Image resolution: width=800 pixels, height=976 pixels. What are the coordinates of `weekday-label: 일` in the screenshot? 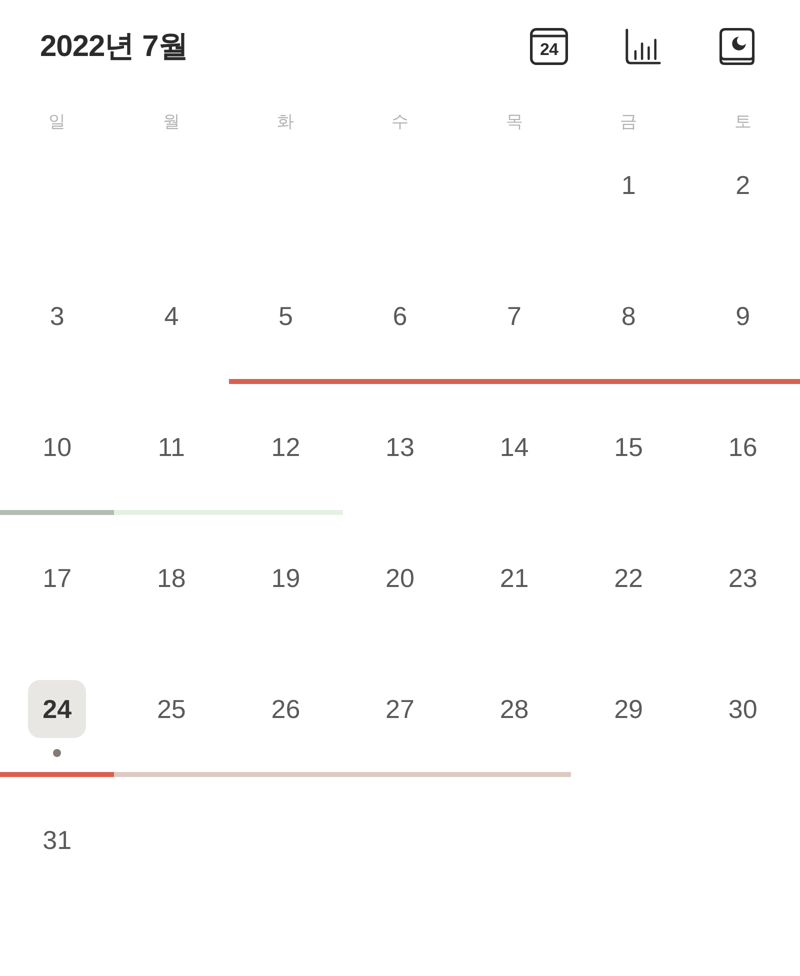 It's located at (57, 121).